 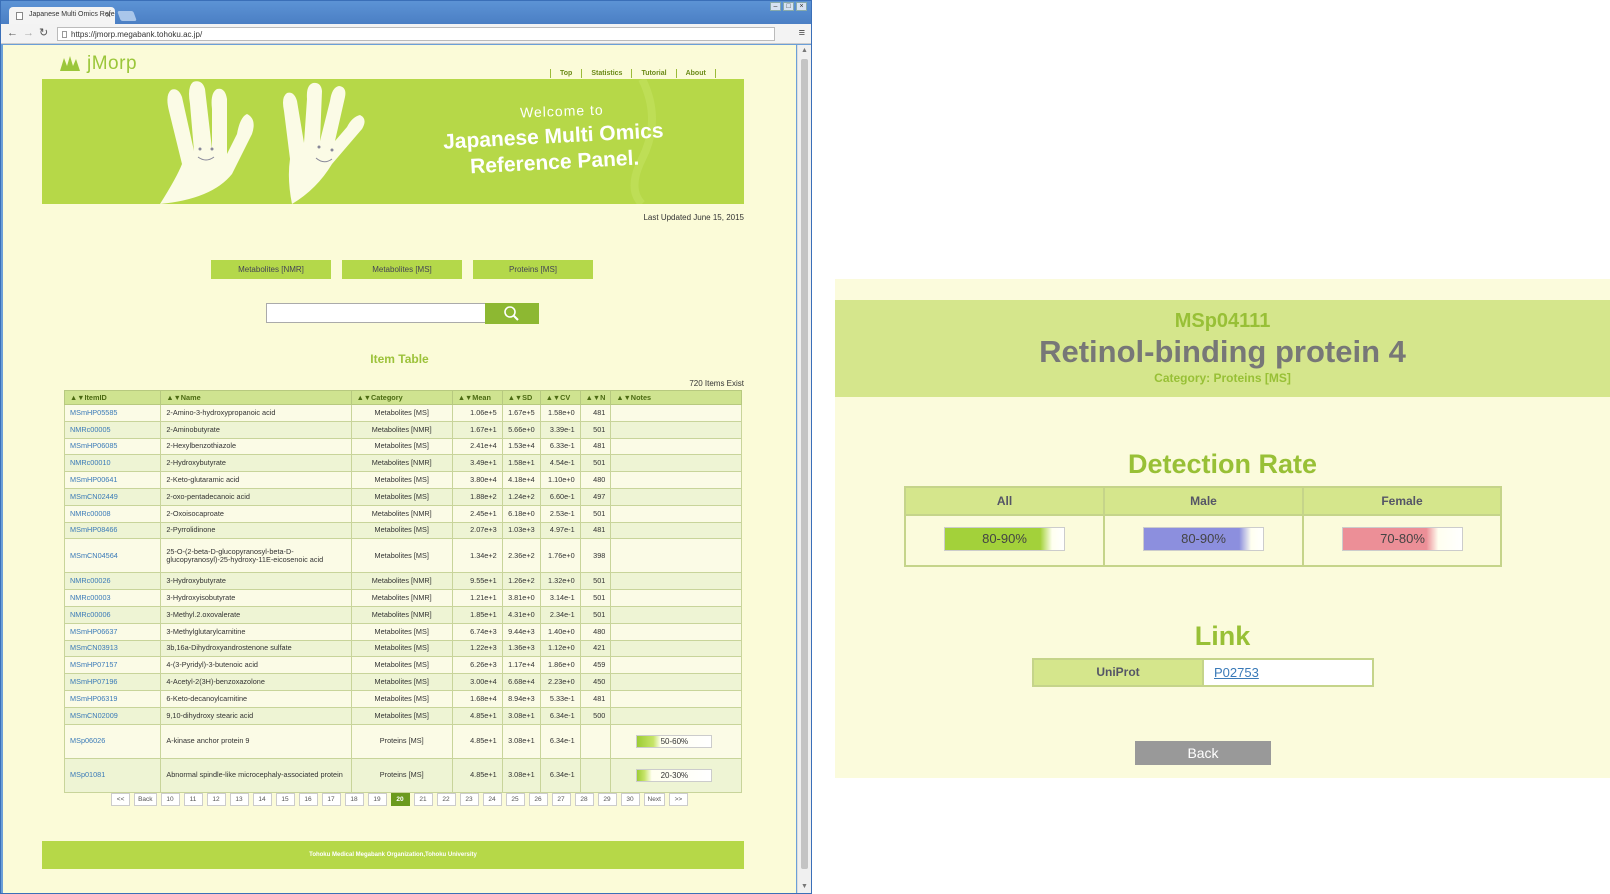 What do you see at coordinates (533, 269) in the screenshot?
I see `proteins-ms-button: Proteins [MS]` at bounding box center [533, 269].